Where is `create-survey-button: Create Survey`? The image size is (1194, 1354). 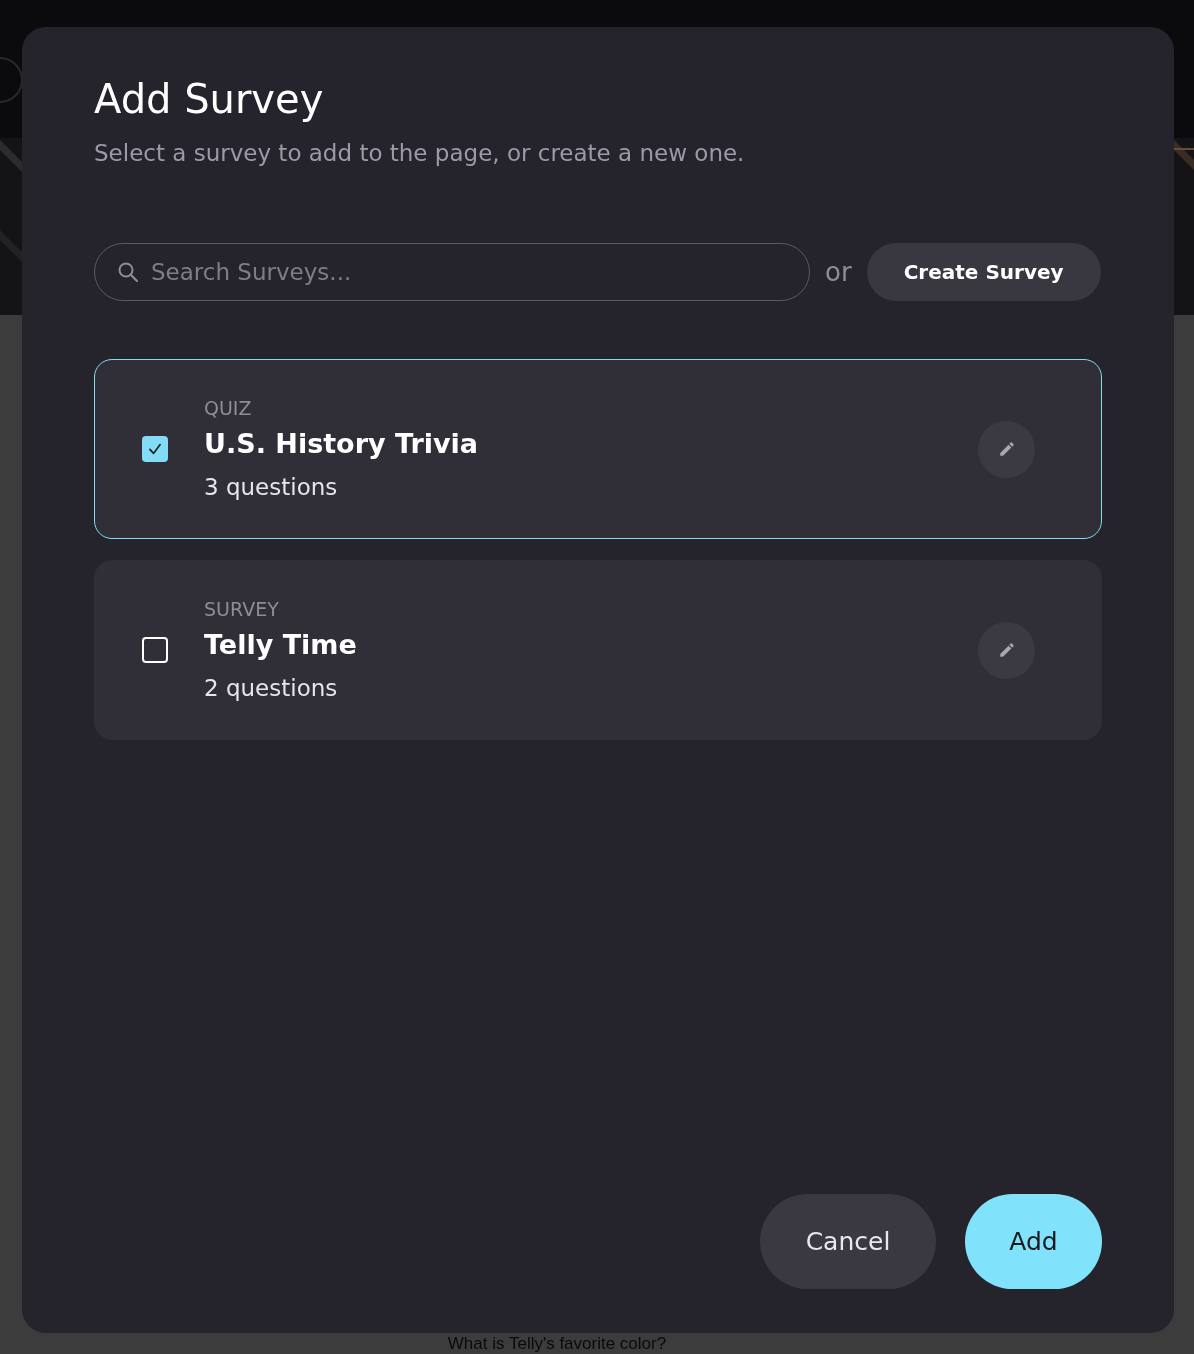
create-survey-button: Create Survey is located at coordinates (983, 272).